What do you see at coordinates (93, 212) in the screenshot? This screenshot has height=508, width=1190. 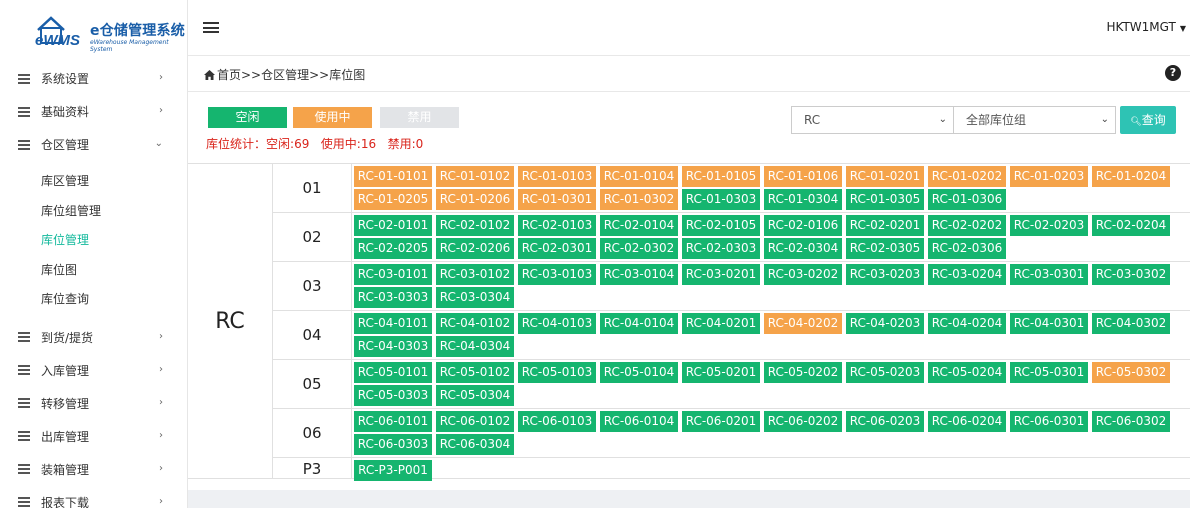 I see `submenu-item-location-group-management: 库位组管理` at bounding box center [93, 212].